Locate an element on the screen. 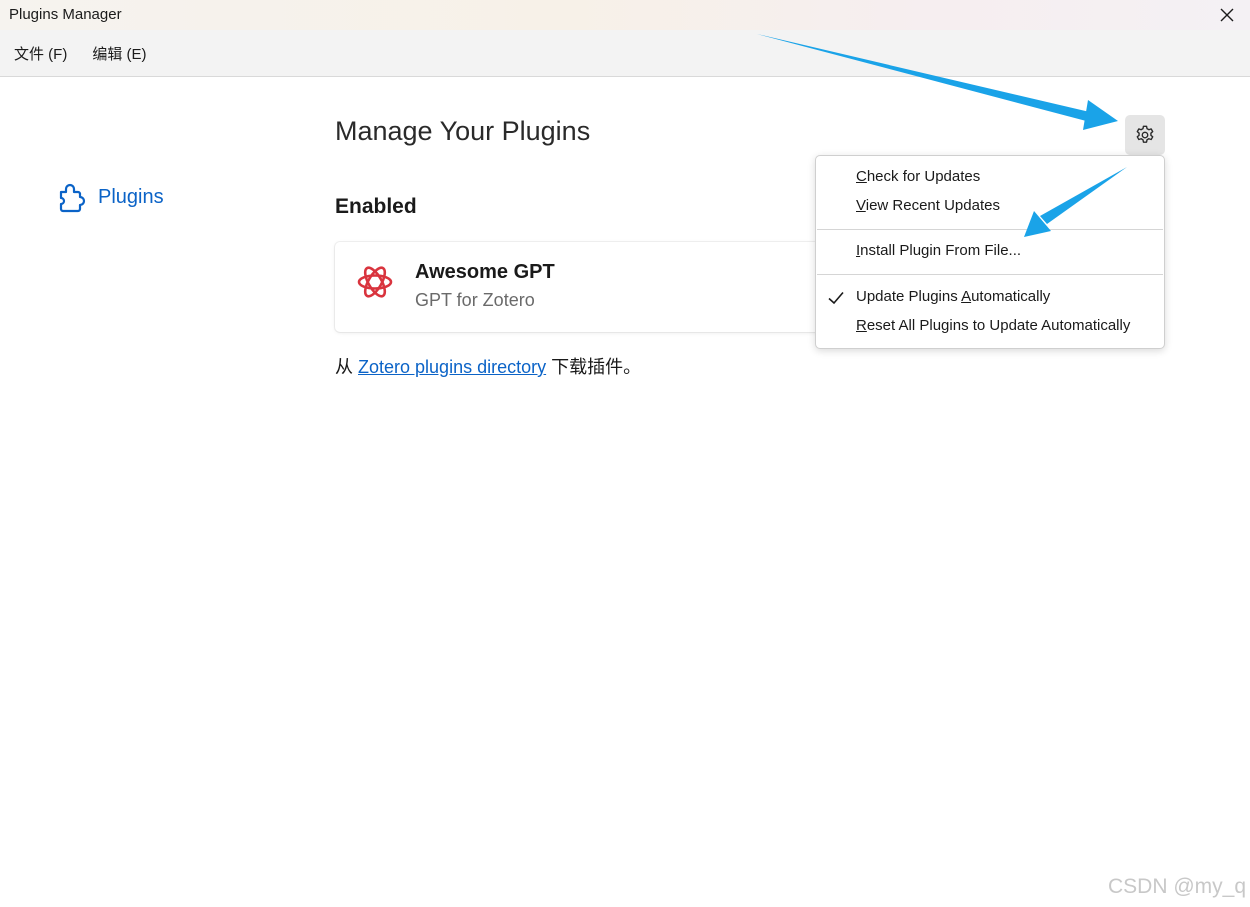 Image resolution: width=1250 pixels, height=907 pixels. annotation-arrows is located at coordinates (942, 135).